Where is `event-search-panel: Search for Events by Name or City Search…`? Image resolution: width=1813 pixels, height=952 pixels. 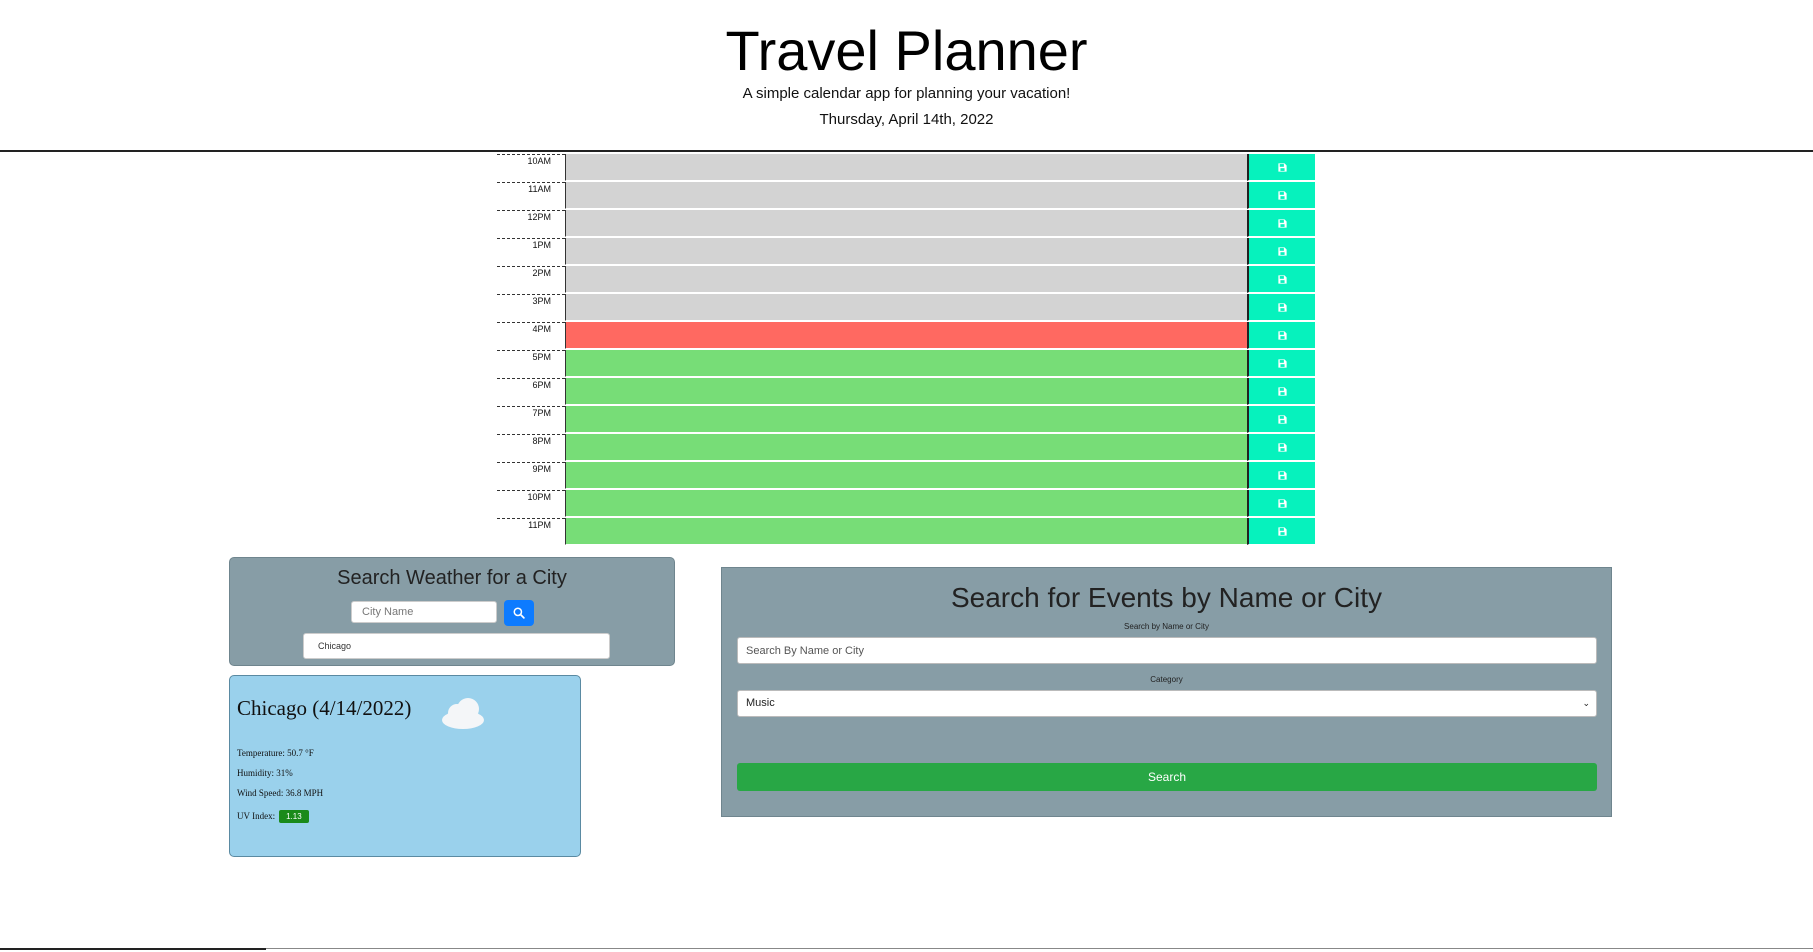
event-search-panel: Search for Events by Name or City Search… is located at coordinates (1166, 692).